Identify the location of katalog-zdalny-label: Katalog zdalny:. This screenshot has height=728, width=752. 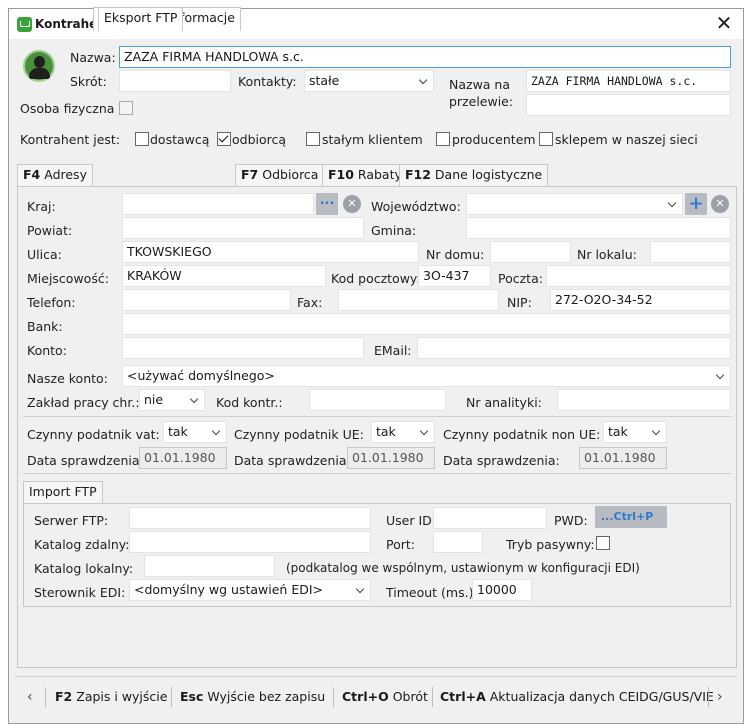
(82, 544).